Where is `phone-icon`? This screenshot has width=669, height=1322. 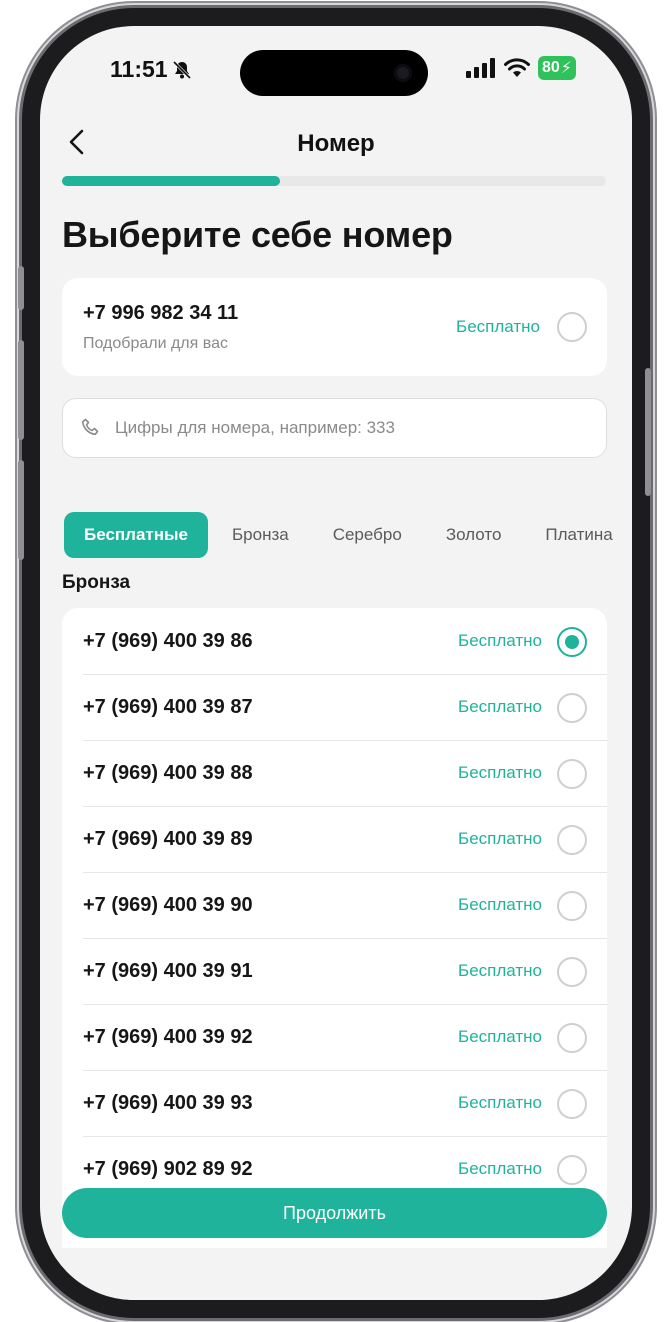
phone-icon is located at coordinates (90, 427).